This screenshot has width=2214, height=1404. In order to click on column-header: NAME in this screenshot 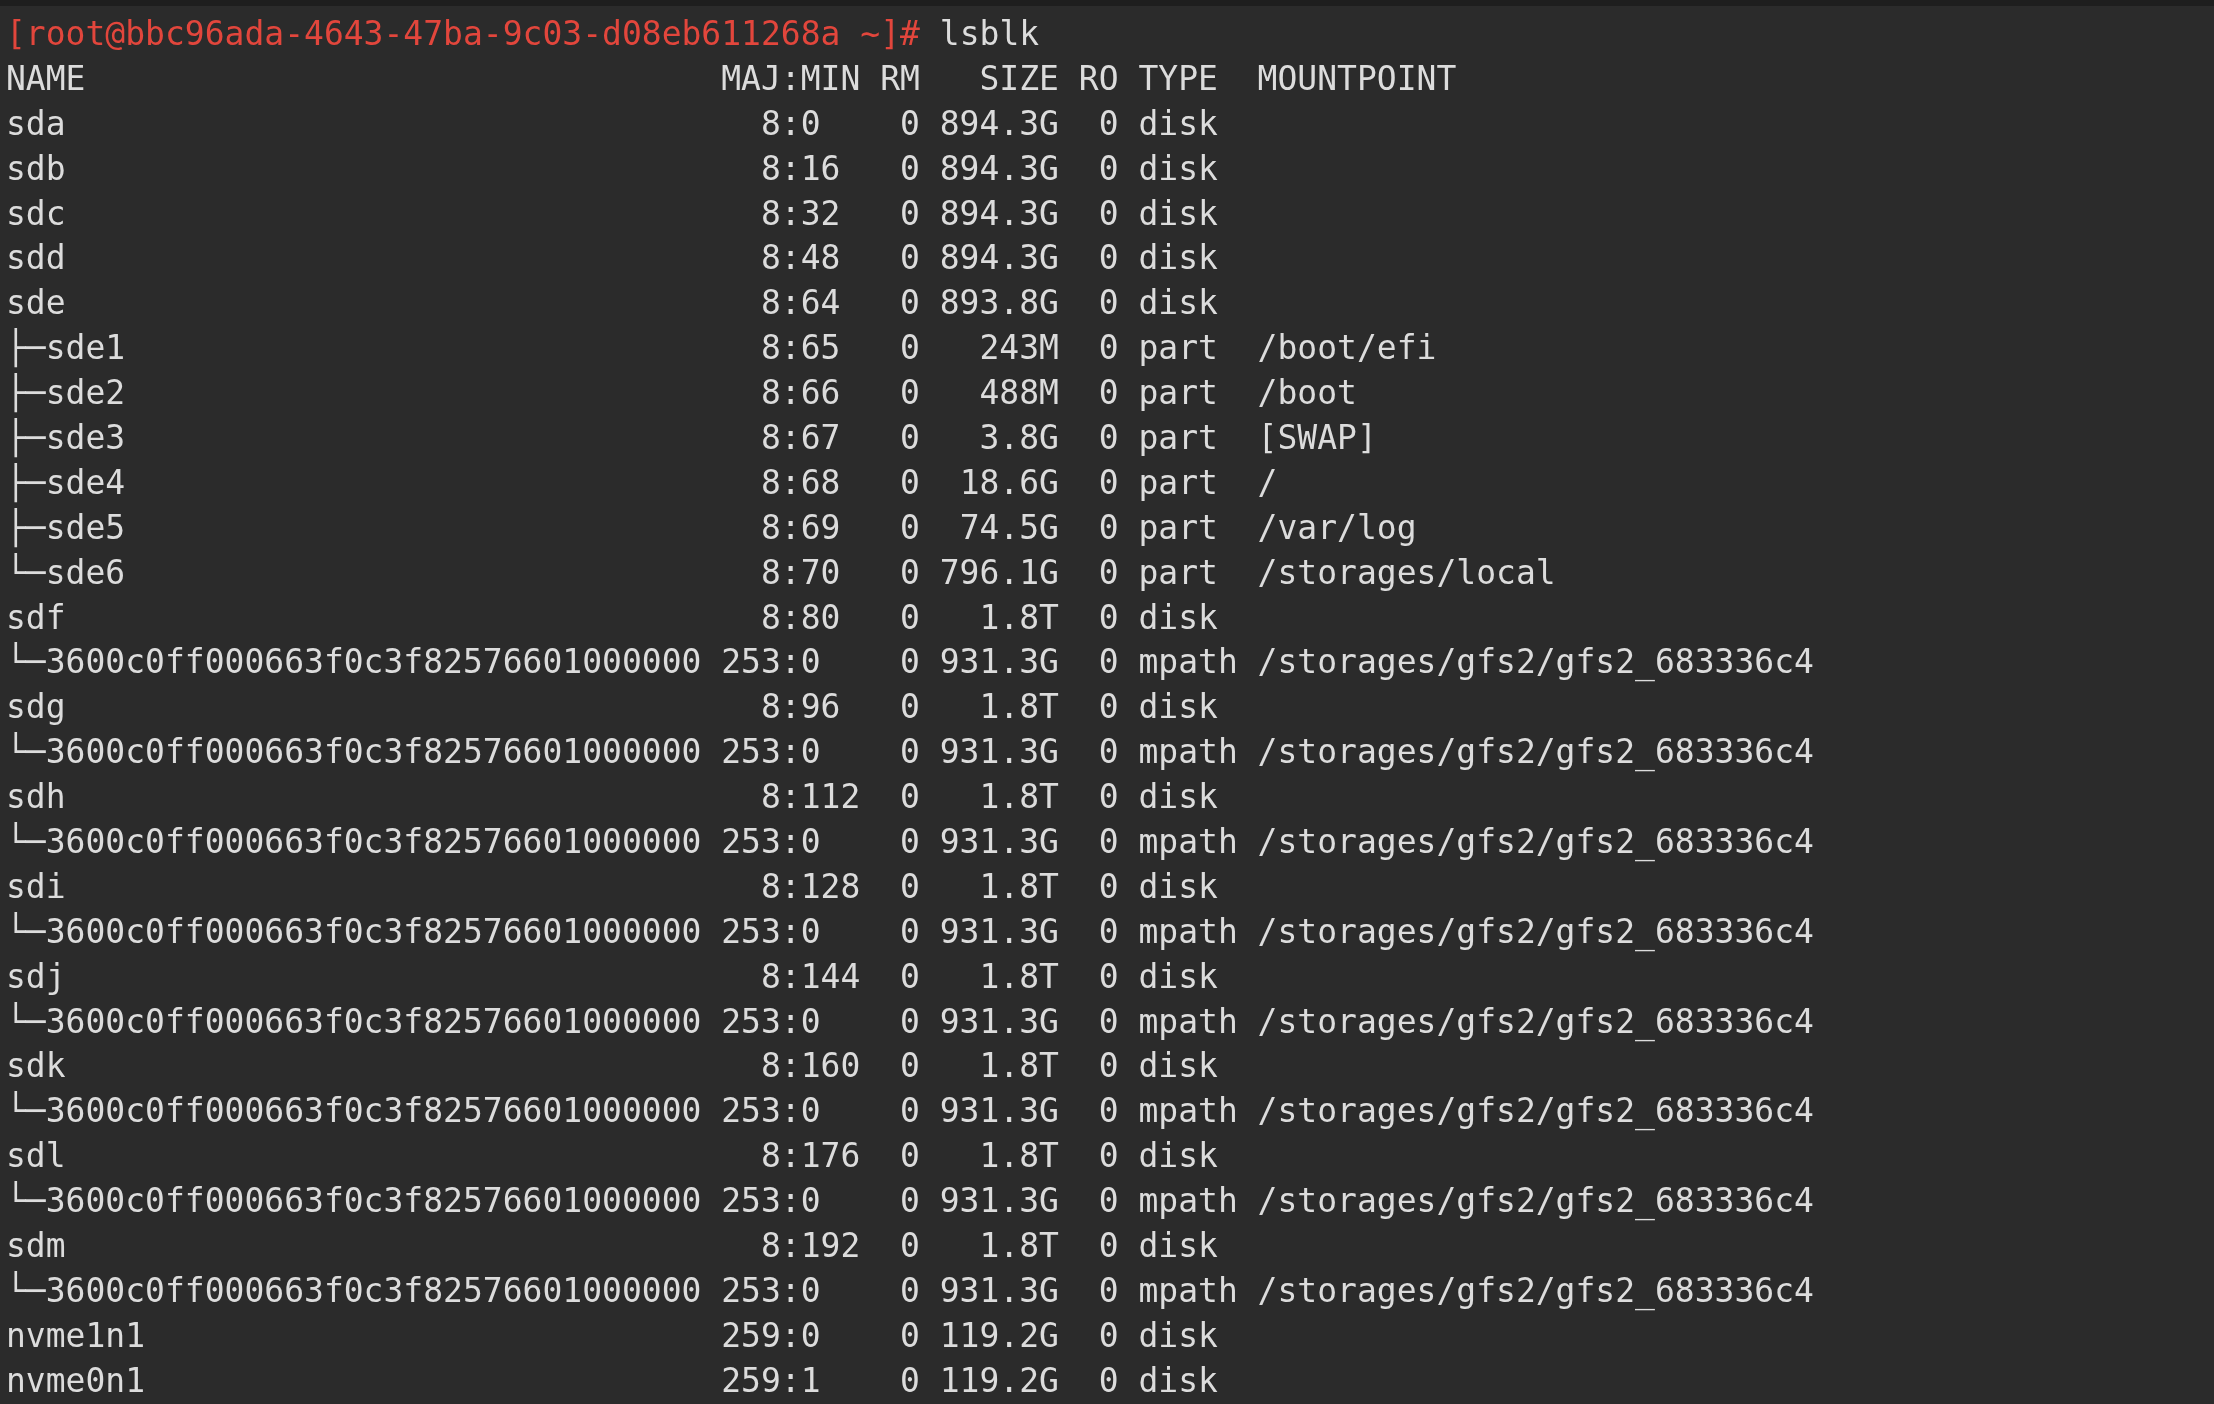, I will do `click(46, 78)`.